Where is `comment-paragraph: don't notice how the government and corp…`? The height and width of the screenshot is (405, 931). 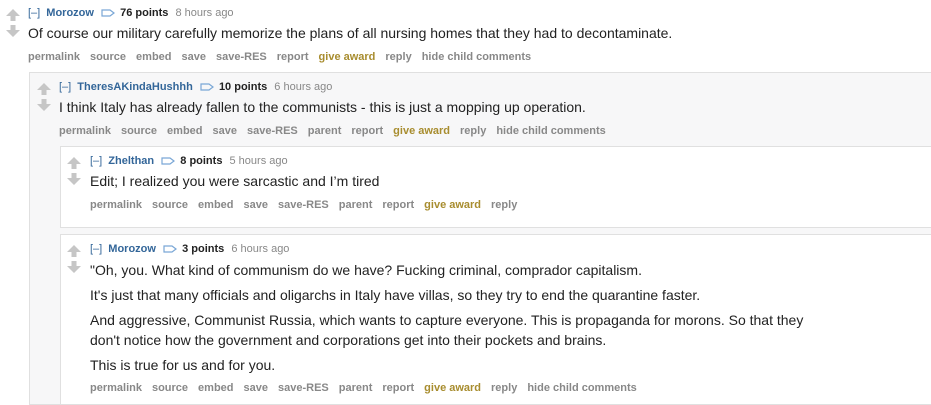
comment-paragraph: don't notice how the government and corp… is located at coordinates (348, 340).